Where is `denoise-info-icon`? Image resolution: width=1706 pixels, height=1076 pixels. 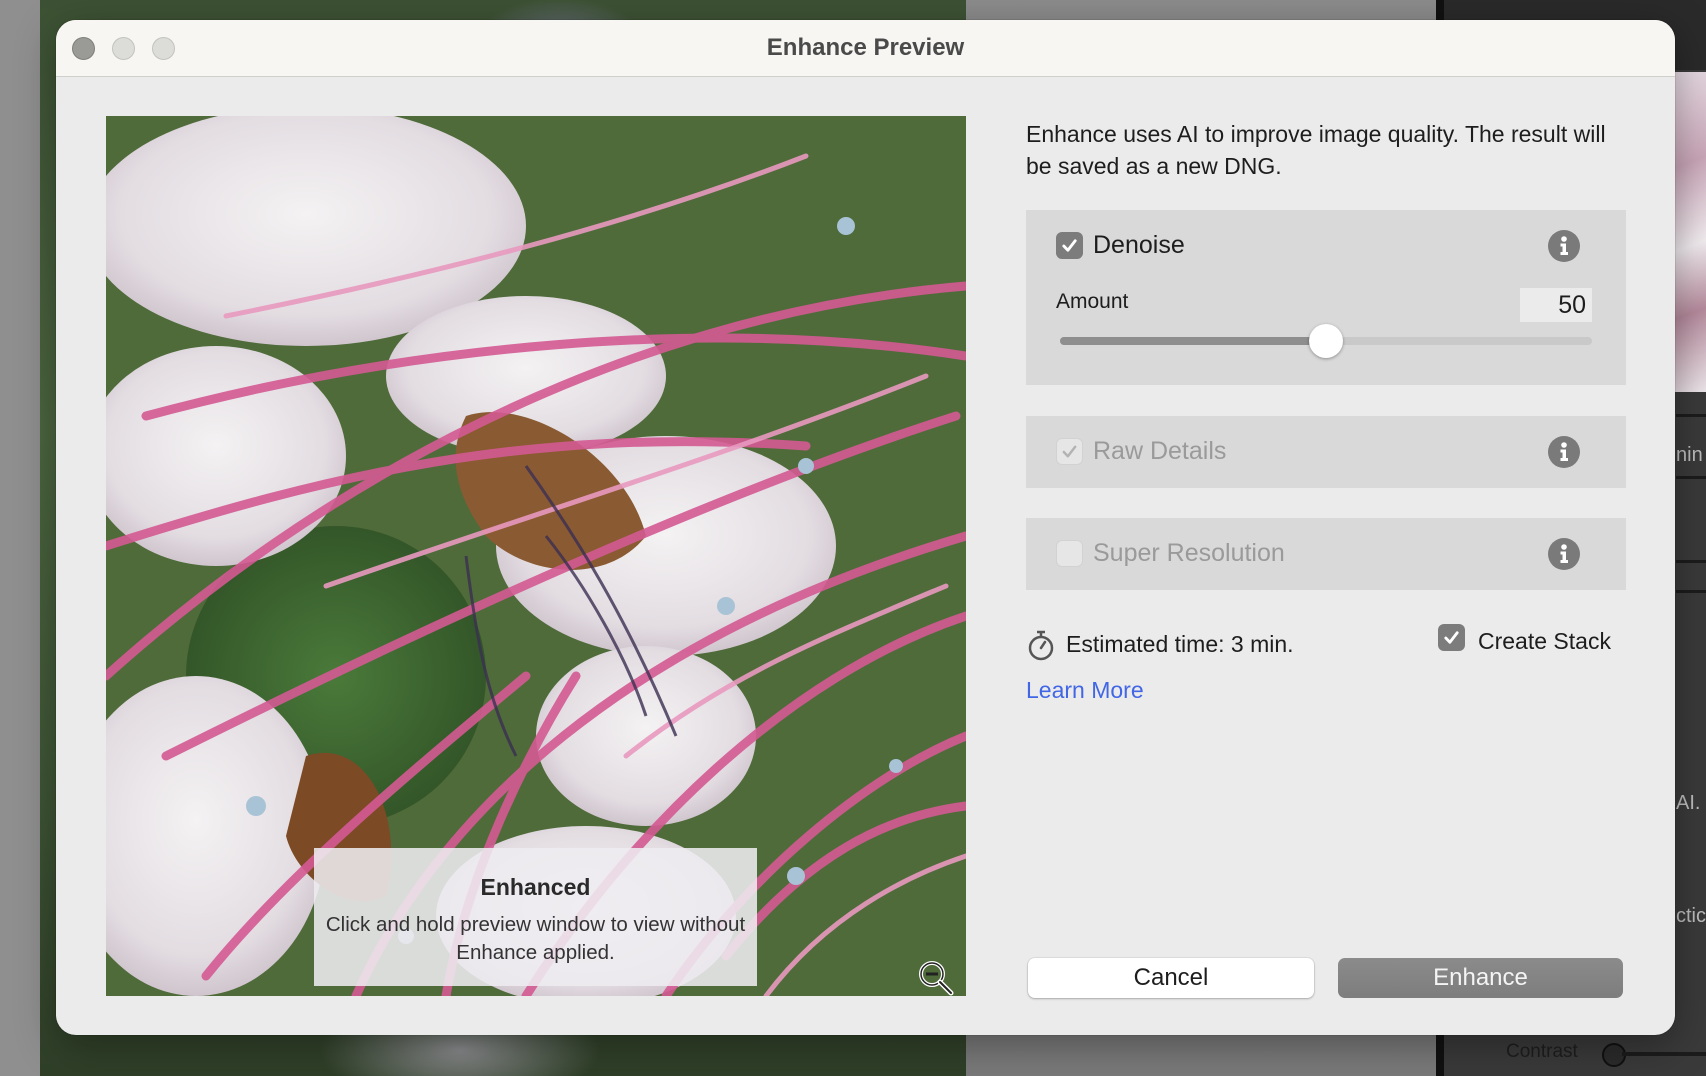
denoise-info-icon is located at coordinates (1564, 246).